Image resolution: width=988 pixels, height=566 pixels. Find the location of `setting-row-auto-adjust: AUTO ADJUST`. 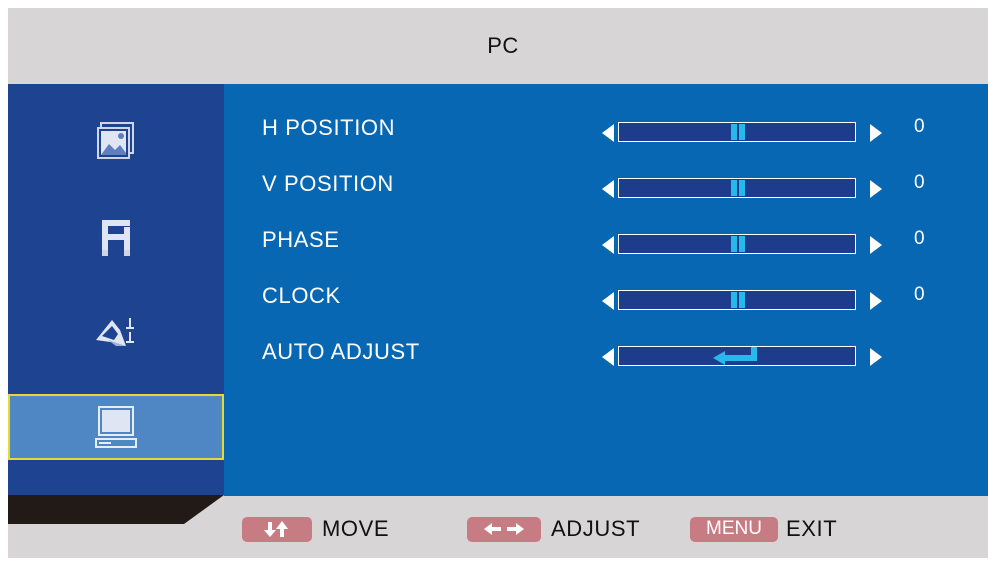

setting-row-auto-adjust: AUTO ADJUST is located at coordinates (606, 354).